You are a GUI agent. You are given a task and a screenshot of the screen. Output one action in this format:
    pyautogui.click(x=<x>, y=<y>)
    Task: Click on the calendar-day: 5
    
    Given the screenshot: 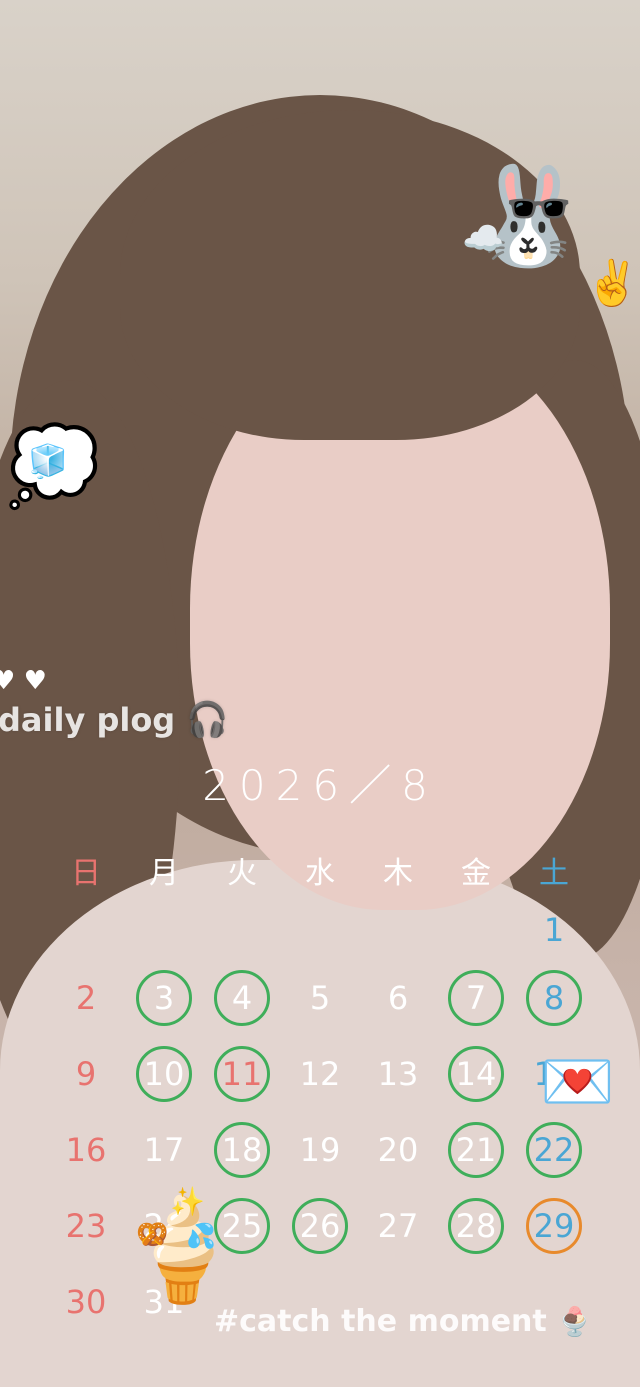 What is the action you would take?
    pyautogui.click(x=320, y=998)
    